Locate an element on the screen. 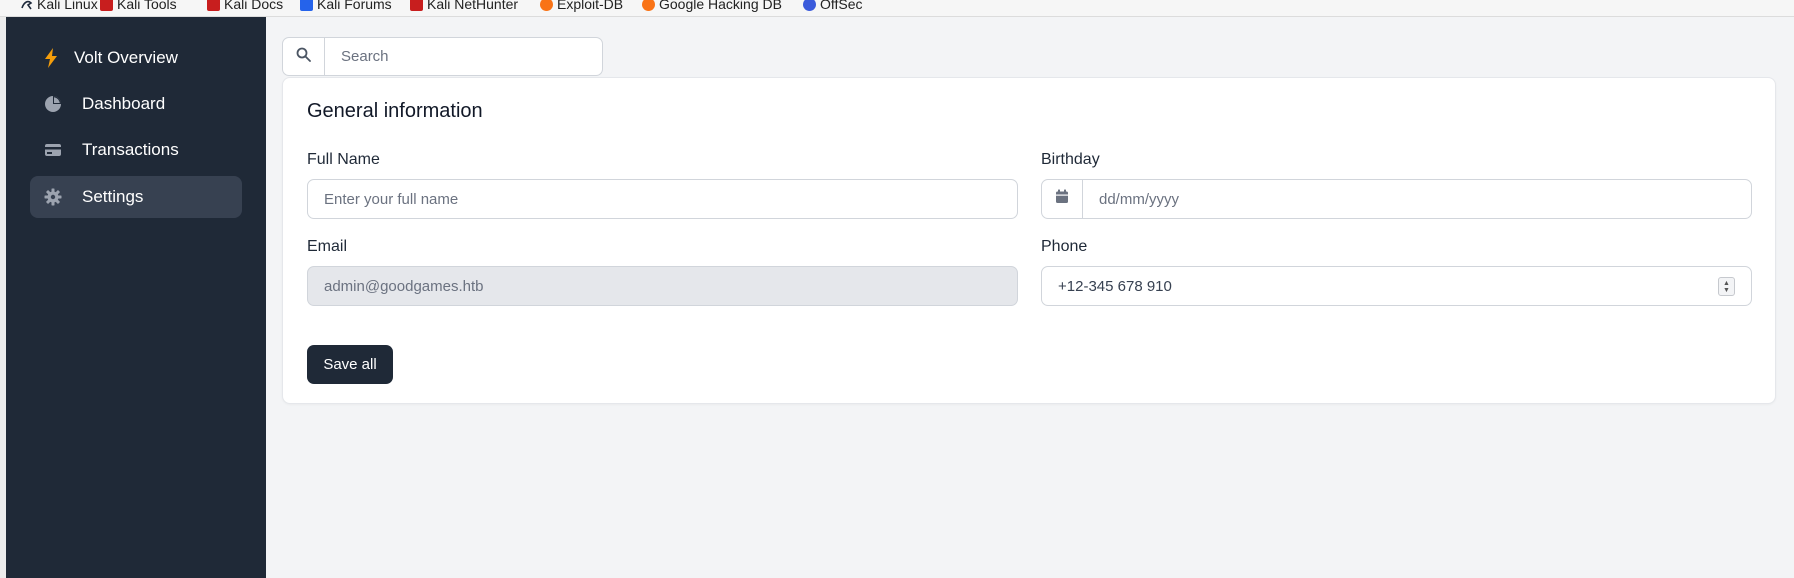 This screenshot has width=1794, height=578. bookmark-kali-nethunter: Kali NetHunter is located at coordinates (464, 6).